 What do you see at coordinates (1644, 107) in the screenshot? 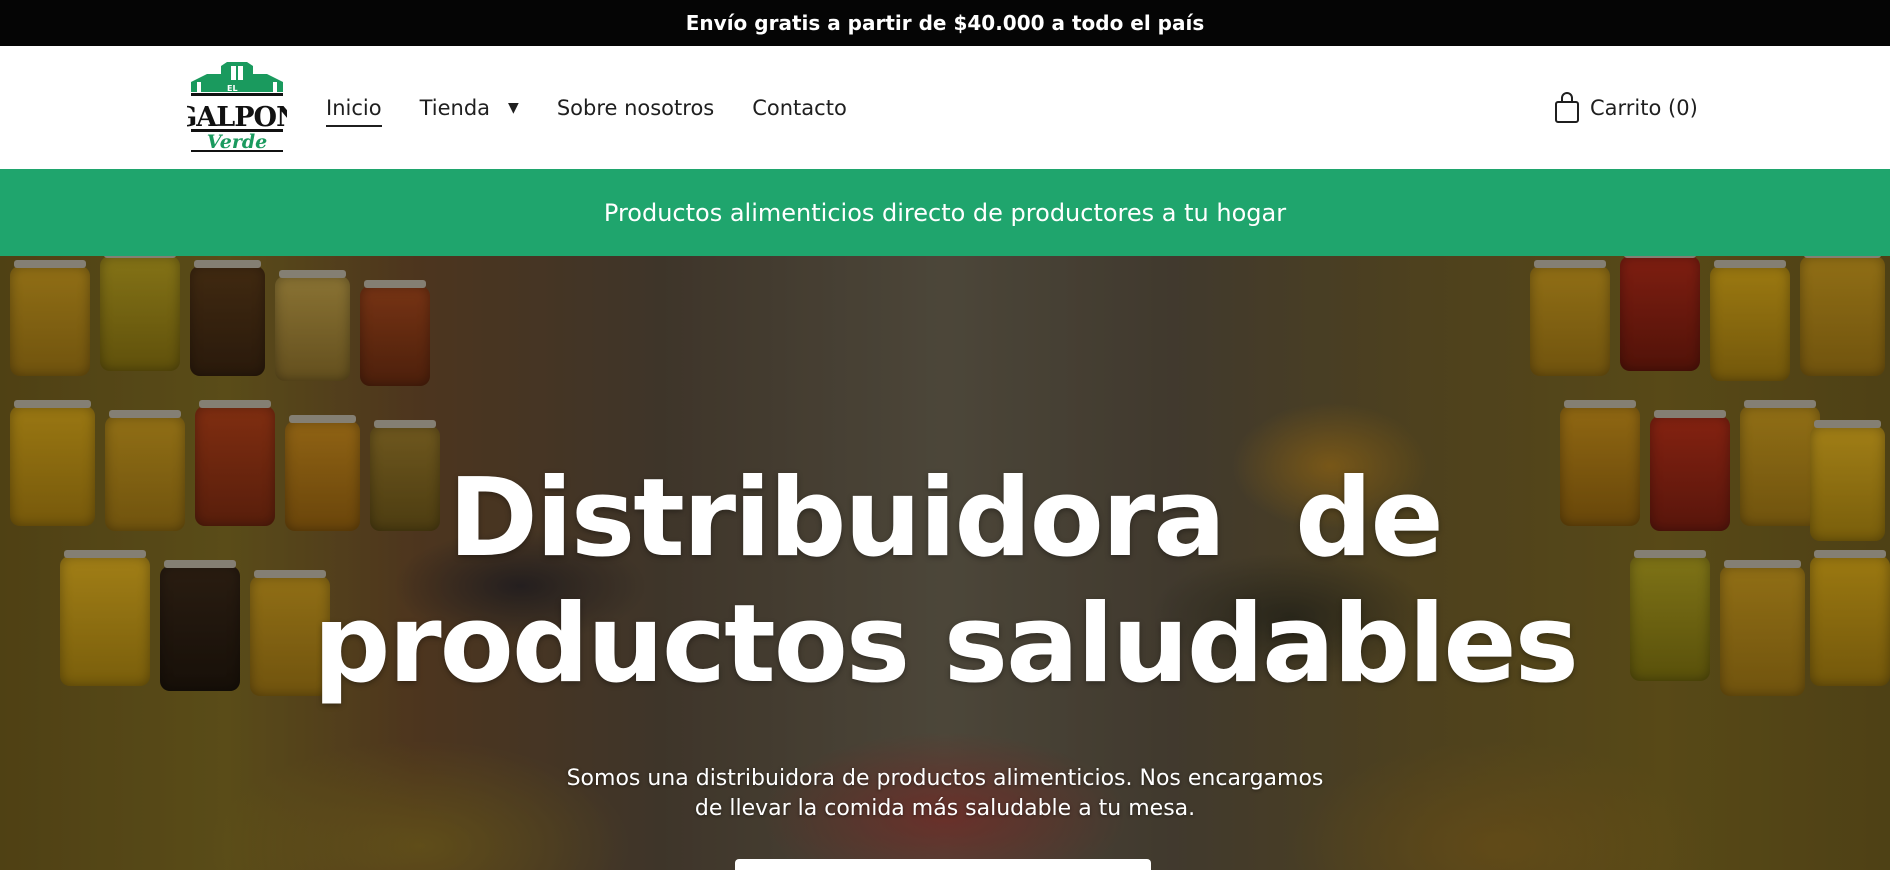
I see `cart-label: Carrito (0)` at bounding box center [1644, 107].